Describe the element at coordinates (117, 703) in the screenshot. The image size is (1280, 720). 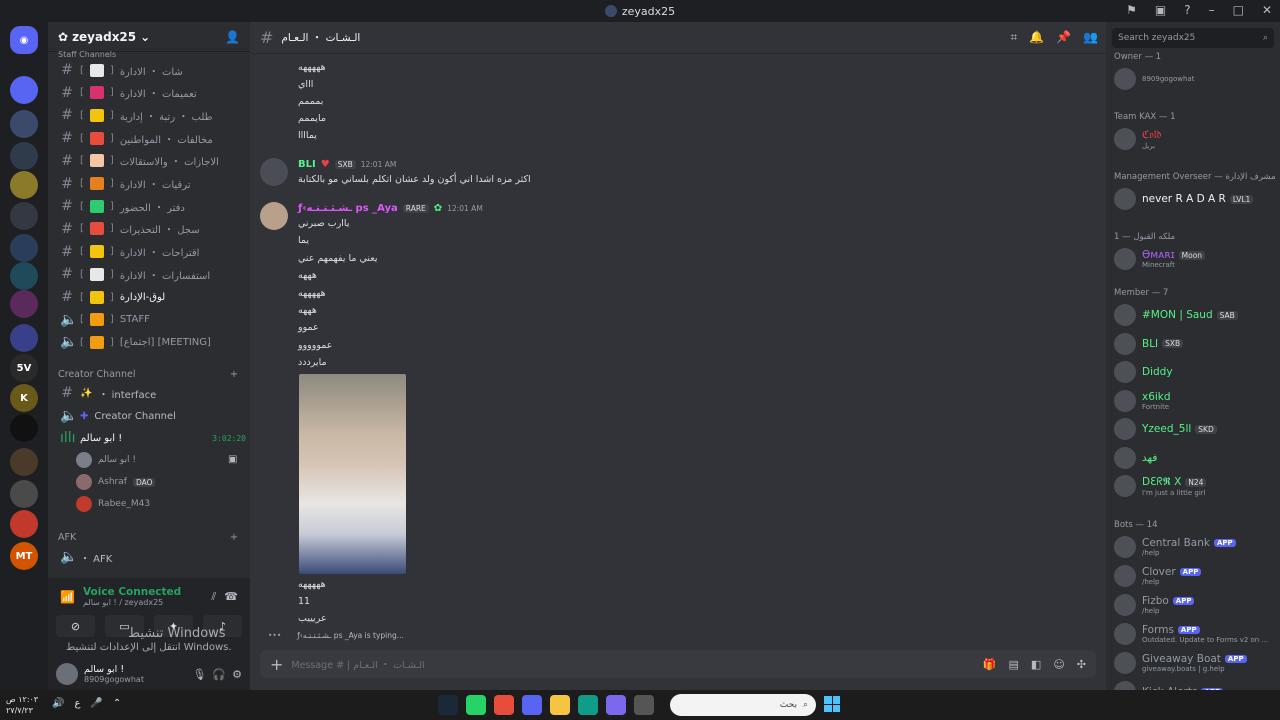
I see `chevron-up-icon: ⌃` at that location.